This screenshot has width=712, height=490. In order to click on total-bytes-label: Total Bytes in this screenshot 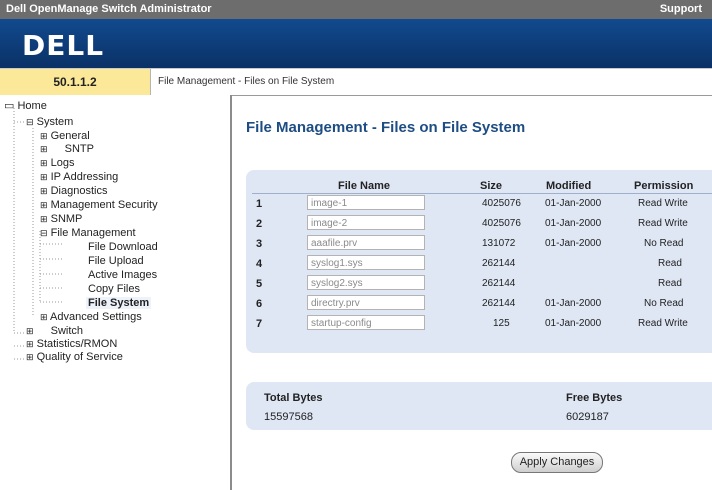, I will do `click(293, 398)`.